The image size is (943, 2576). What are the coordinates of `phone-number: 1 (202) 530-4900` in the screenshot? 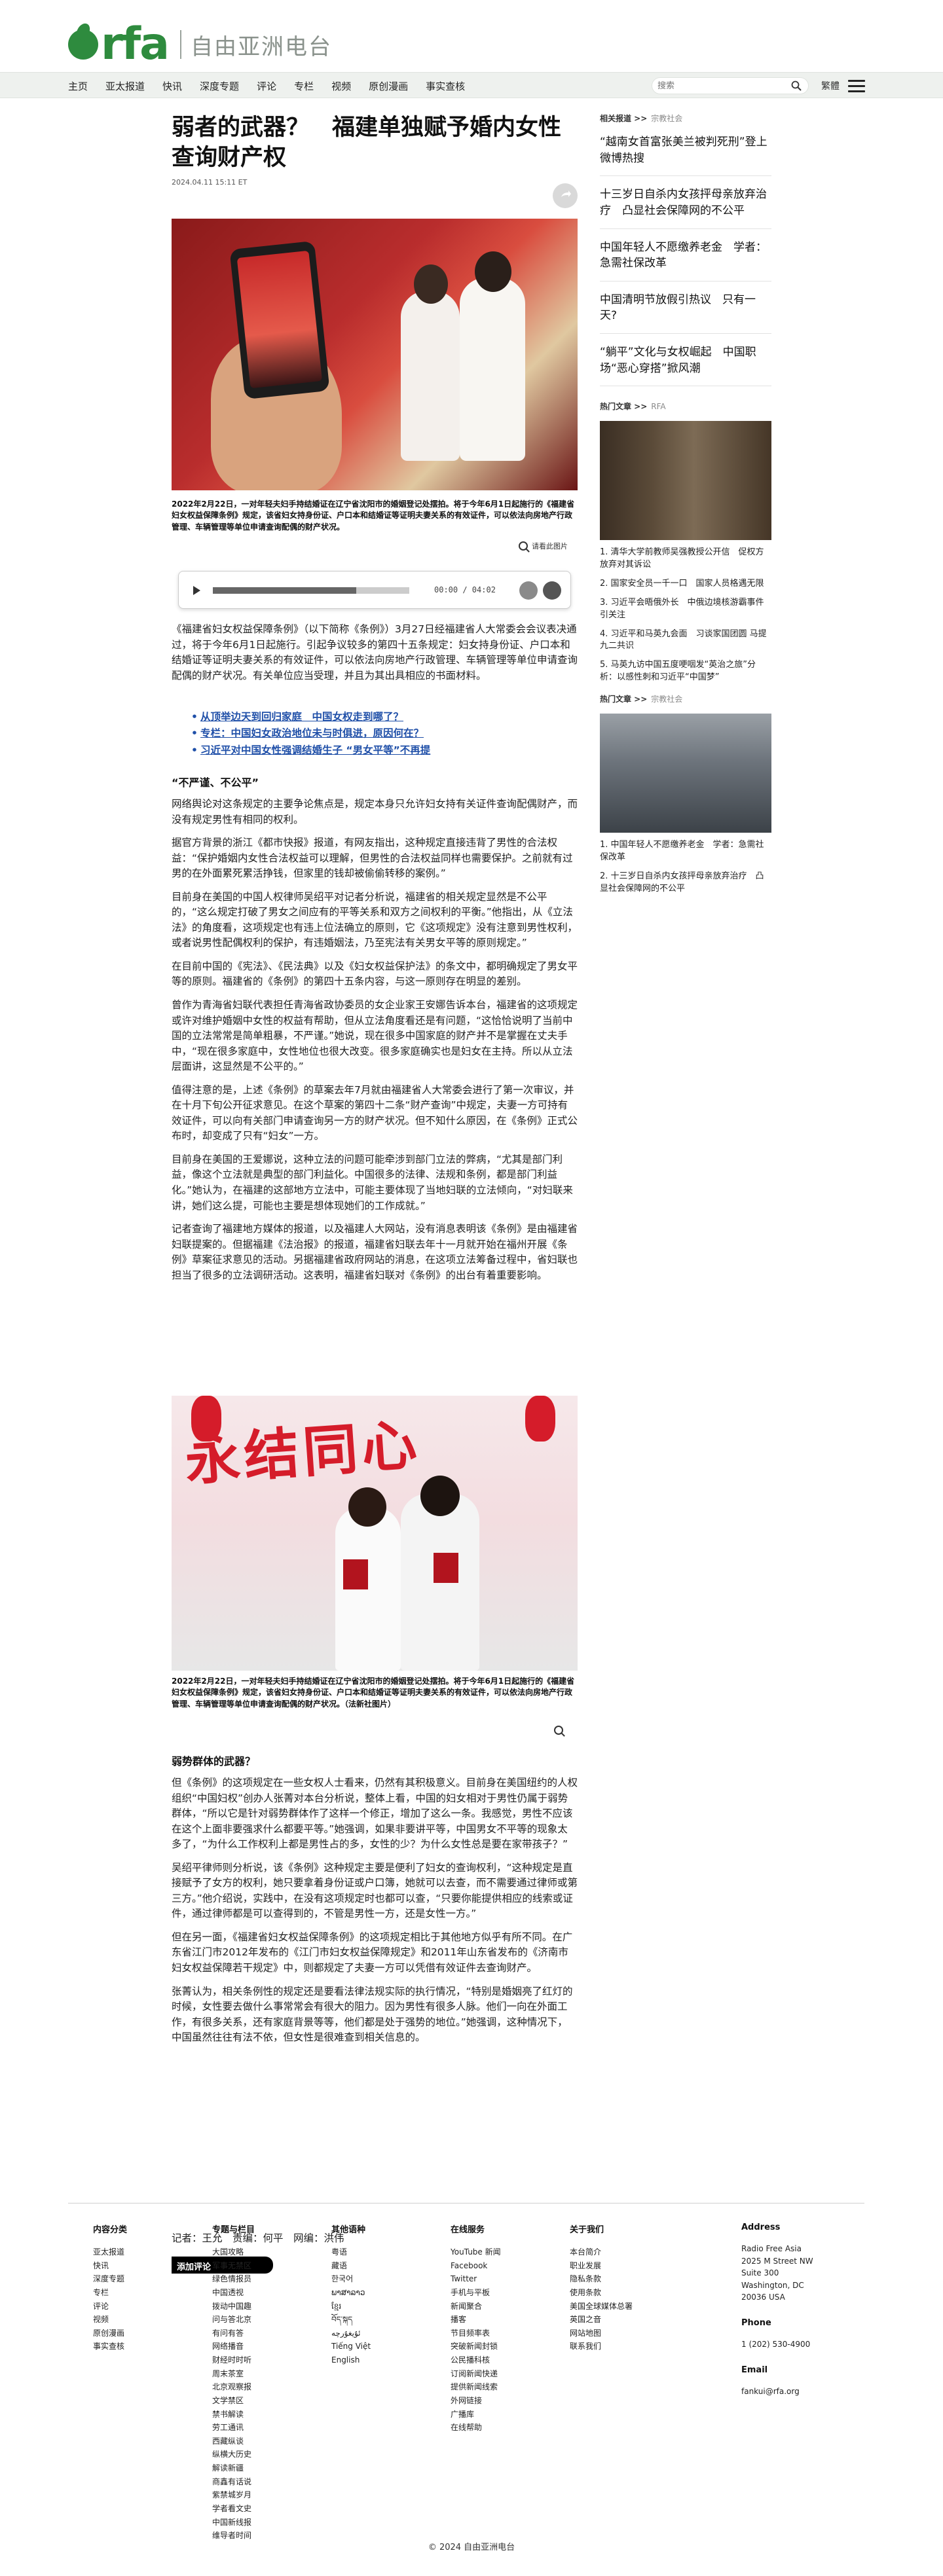 It's located at (777, 2344).